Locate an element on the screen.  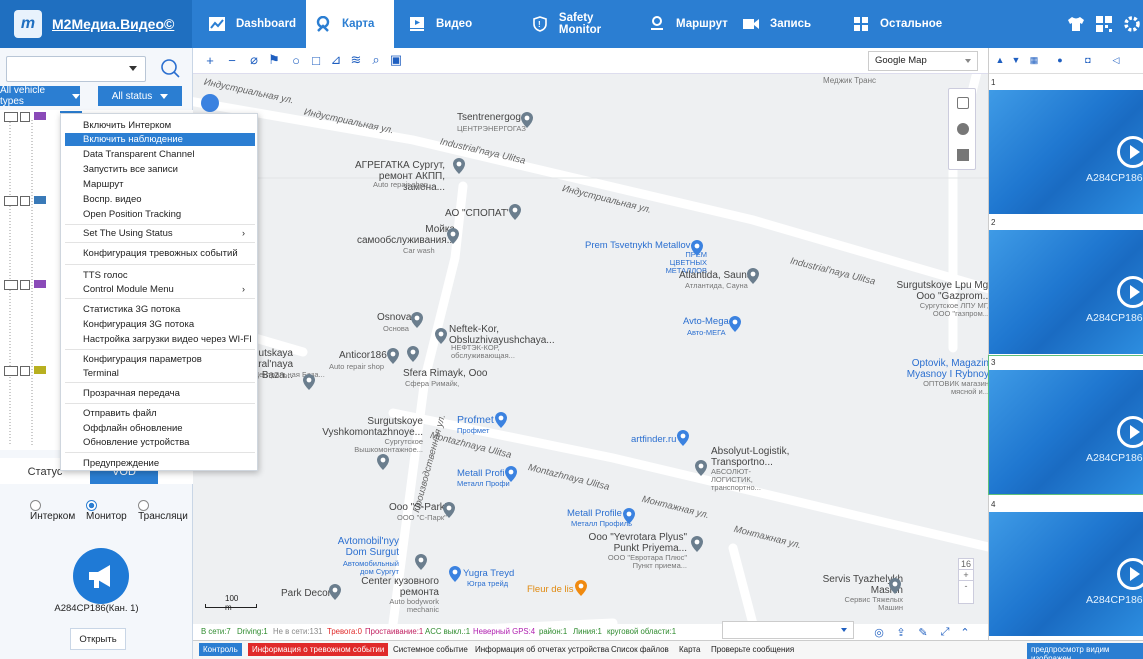
video-tile: 1 A284CP186 is located at coordinates (1066, 145).